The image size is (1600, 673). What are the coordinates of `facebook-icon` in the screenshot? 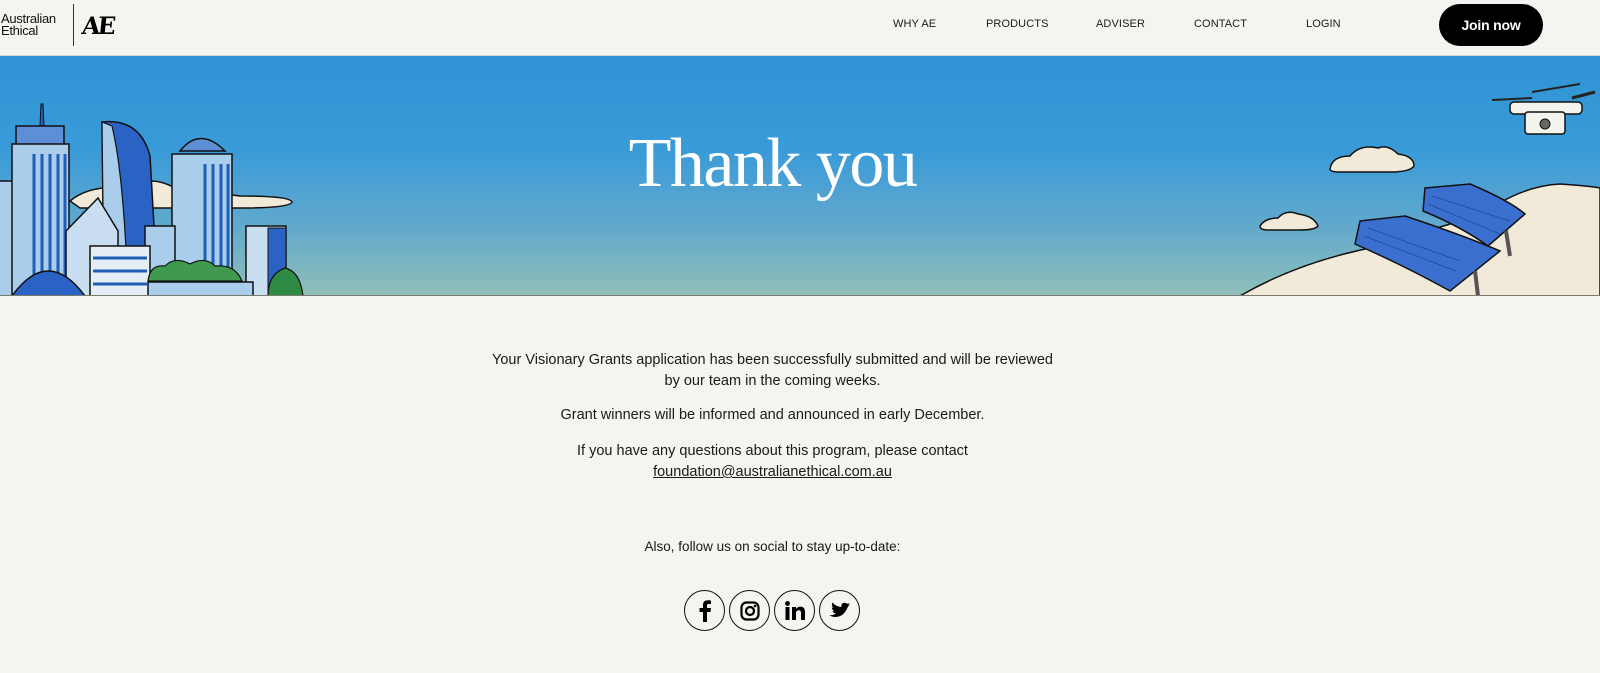 It's located at (705, 610).